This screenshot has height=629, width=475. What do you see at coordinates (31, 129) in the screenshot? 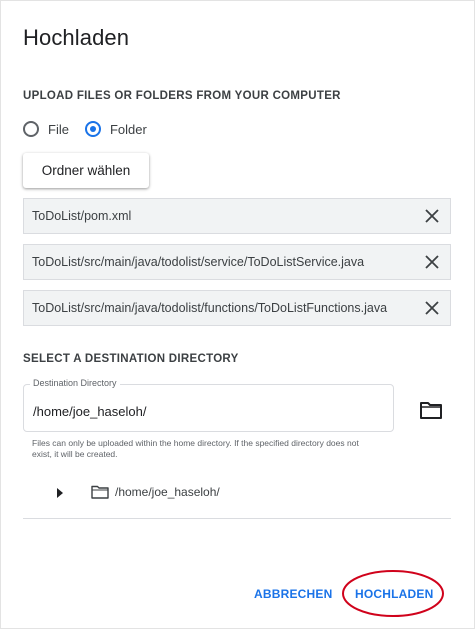
I see `radio-file-circle` at bounding box center [31, 129].